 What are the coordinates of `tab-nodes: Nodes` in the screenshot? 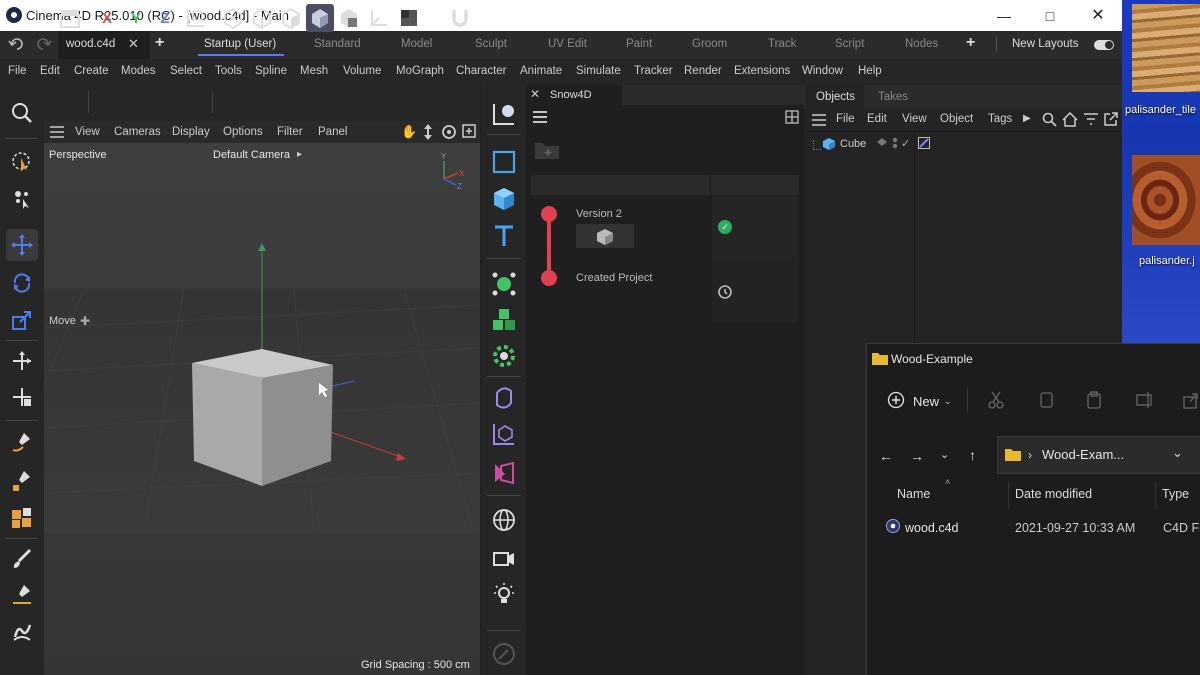 It's located at (921, 44).